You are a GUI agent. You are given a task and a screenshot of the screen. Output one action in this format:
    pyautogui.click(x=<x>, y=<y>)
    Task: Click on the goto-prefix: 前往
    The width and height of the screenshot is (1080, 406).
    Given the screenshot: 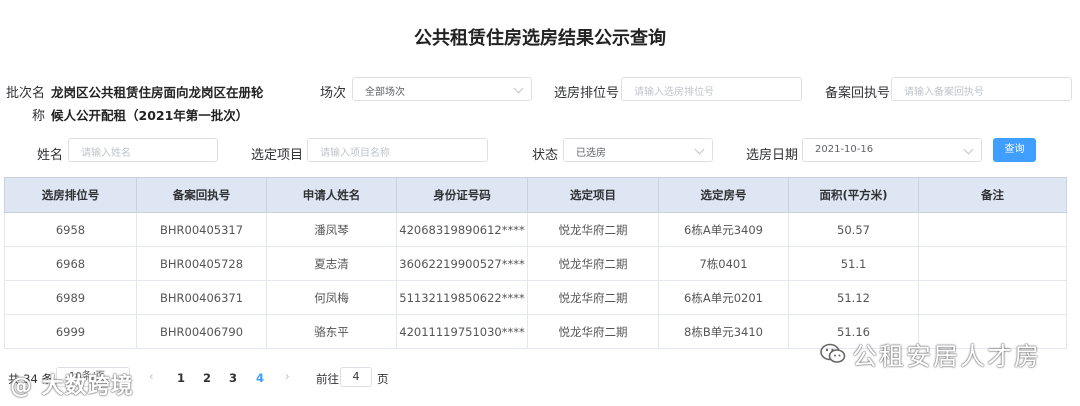 What is the action you would take?
    pyautogui.click(x=327, y=379)
    